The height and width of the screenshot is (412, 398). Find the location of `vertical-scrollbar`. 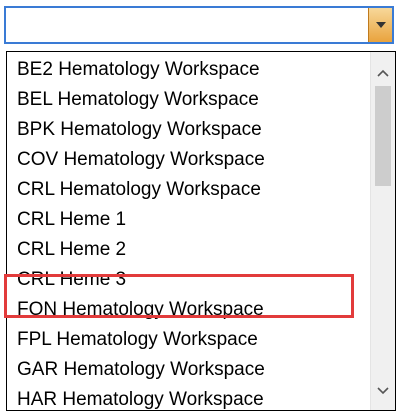

vertical-scrollbar is located at coordinates (382, 231).